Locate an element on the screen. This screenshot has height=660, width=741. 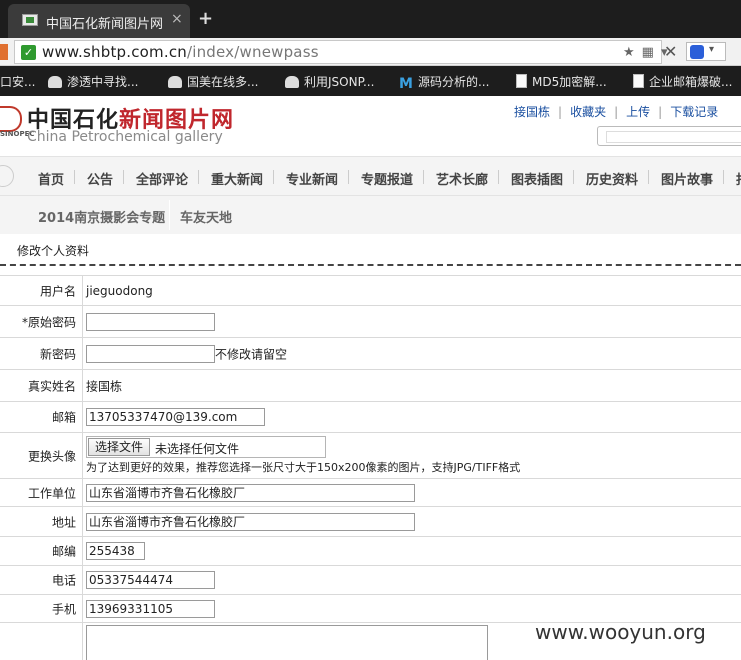
user-link: 接国栋 is located at coordinates (532, 112).